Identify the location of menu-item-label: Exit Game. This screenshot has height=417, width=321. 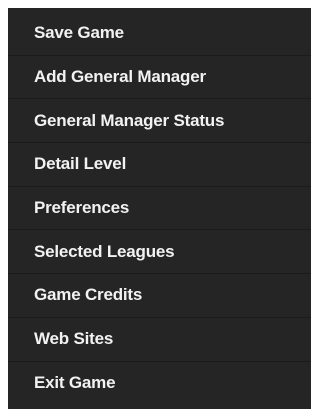
(75, 383).